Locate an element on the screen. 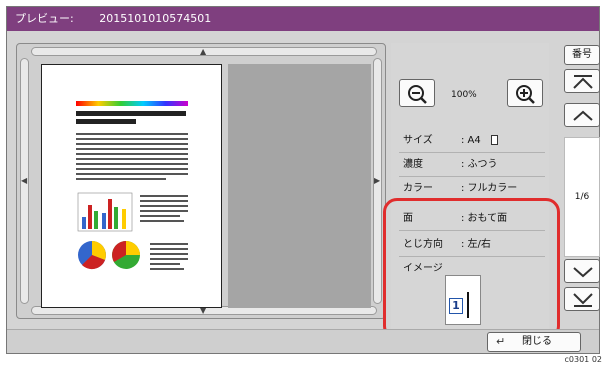 This screenshot has width=606, height=365. scroll-left-bar: ◀ is located at coordinates (24, 181).